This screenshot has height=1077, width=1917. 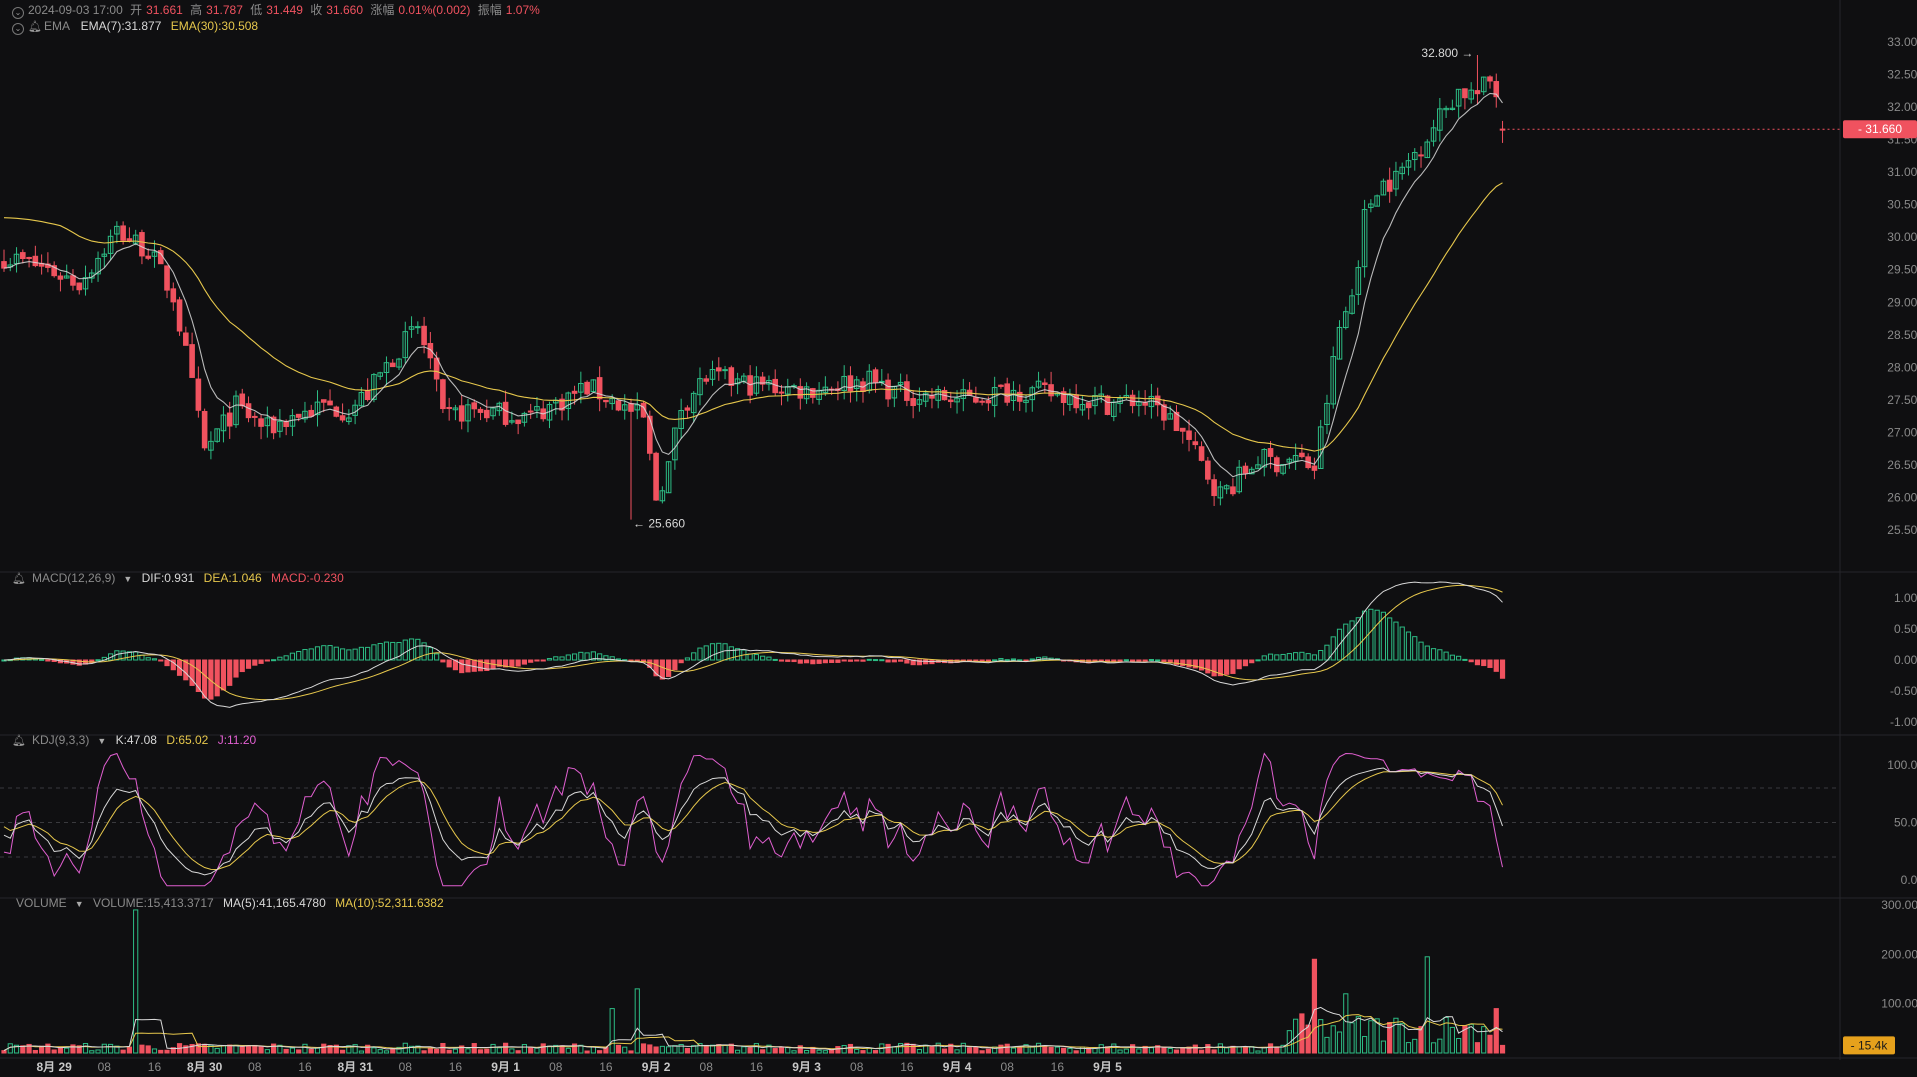 What do you see at coordinates (18, 29) in the screenshot?
I see `ema-collapse-icon: ⌄` at bounding box center [18, 29].